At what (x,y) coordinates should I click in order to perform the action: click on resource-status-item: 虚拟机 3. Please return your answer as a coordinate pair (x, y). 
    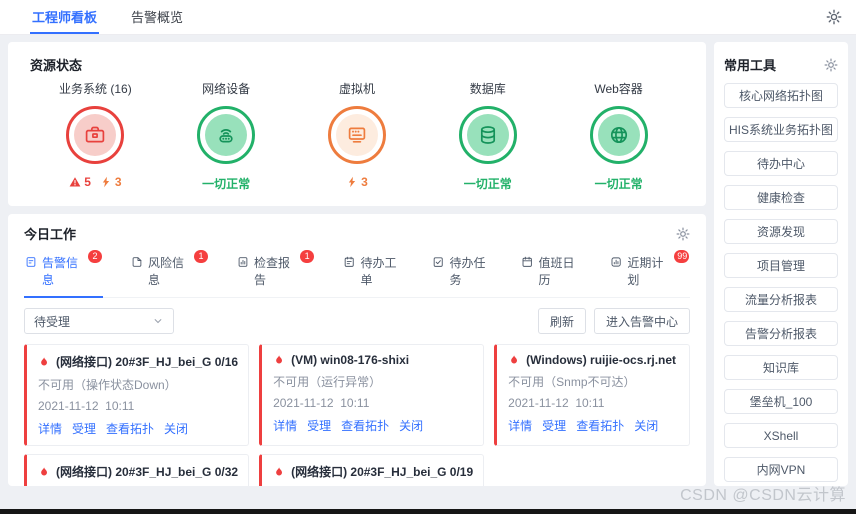
    Looking at the image, I should click on (357, 136).